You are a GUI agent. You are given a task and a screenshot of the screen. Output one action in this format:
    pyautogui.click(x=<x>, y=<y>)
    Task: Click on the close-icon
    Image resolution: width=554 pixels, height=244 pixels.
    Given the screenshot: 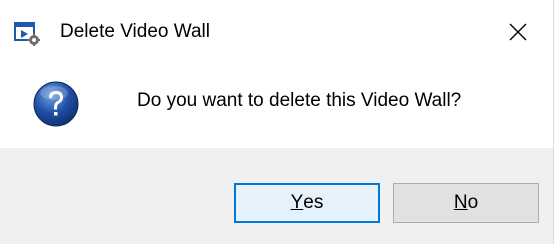 What is the action you would take?
    pyautogui.click(x=518, y=34)
    